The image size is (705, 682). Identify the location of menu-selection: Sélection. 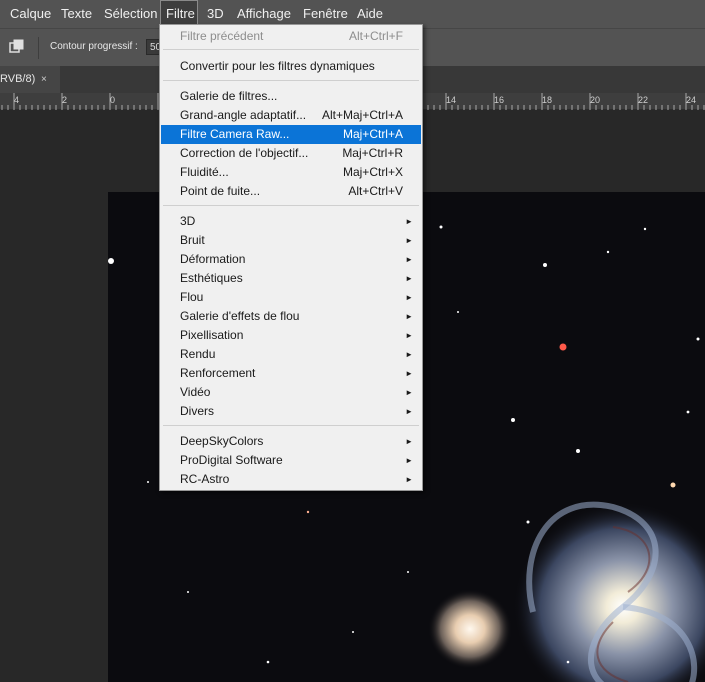
(130, 14).